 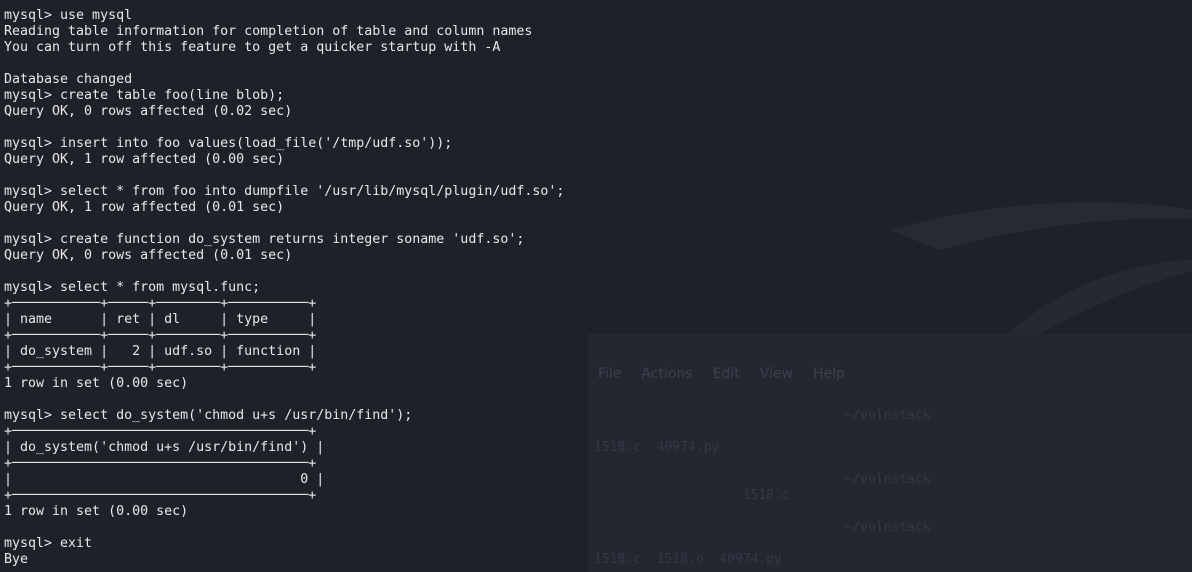 What do you see at coordinates (164, 447) in the screenshot?
I see `terminal-line: | do_system('chmod u+s /usr/bin/find') |` at bounding box center [164, 447].